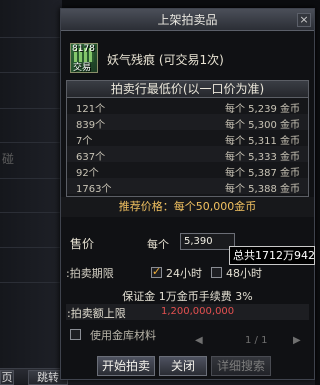 The height and width of the screenshot is (385, 320). What do you see at coordinates (262, 109) in the screenshot?
I see `row-price: 每个 5,239 金币` at bounding box center [262, 109].